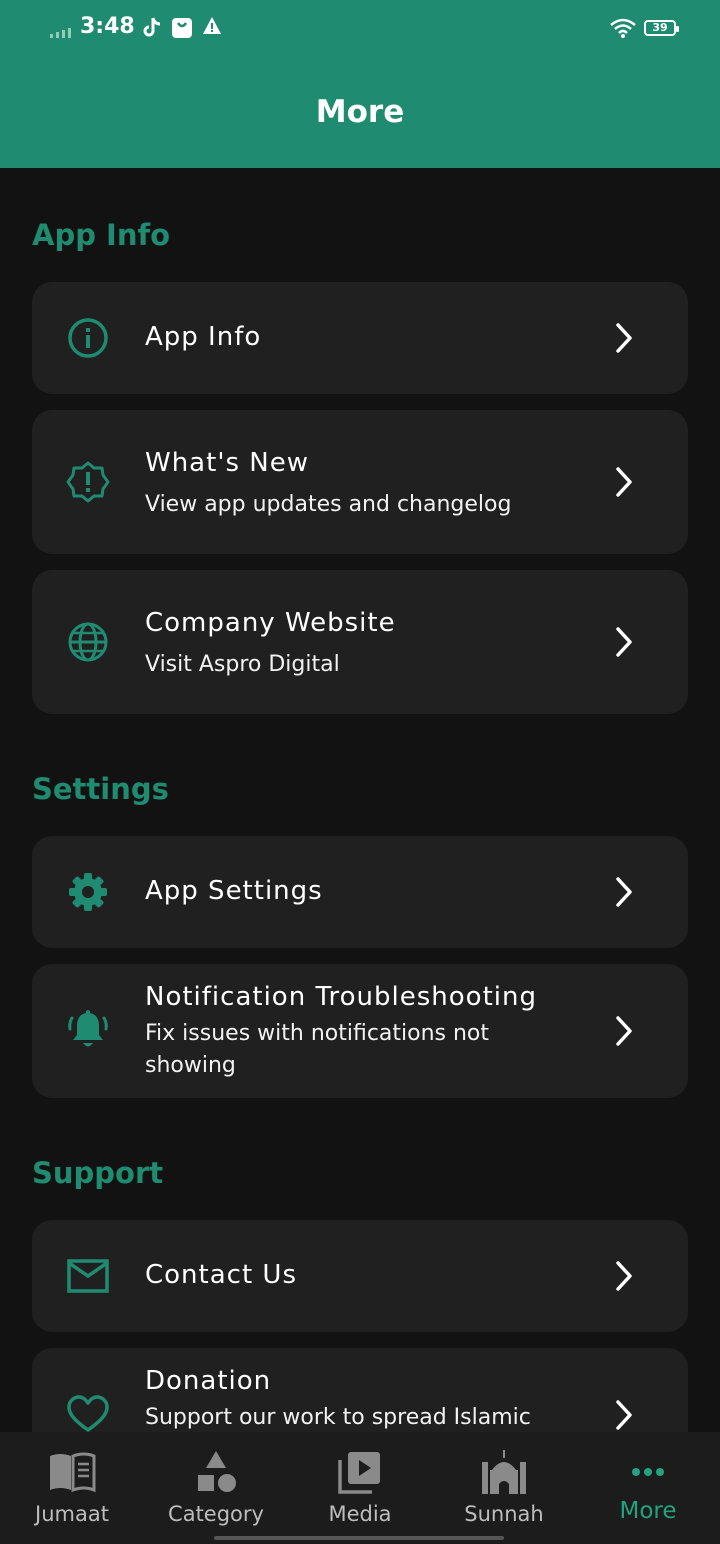 This screenshot has width=720, height=1544. What do you see at coordinates (216, 1514) in the screenshot?
I see `nav-label: Category` at bounding box center [216, 1514].